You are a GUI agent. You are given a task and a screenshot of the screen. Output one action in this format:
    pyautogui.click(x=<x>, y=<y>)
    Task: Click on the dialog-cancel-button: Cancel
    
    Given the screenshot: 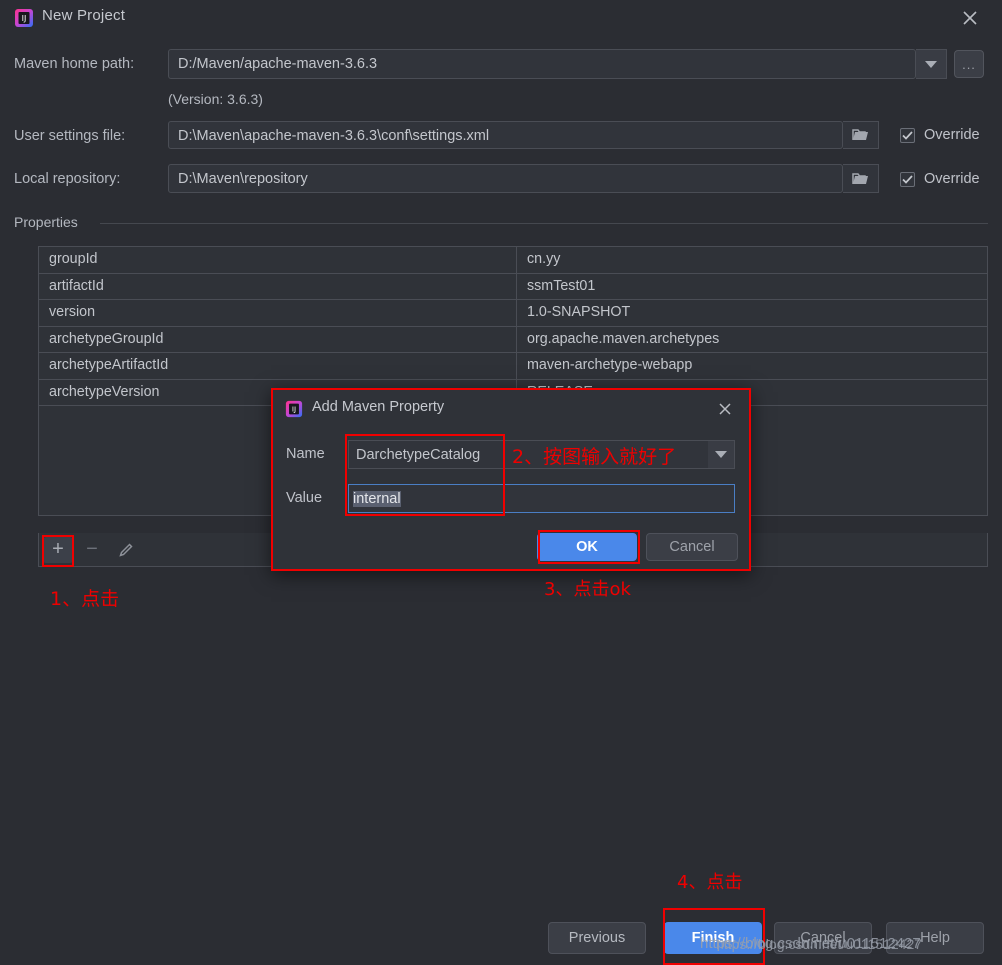 What is the action you would take?
    pyautogui.click(x=692, y=547)
    